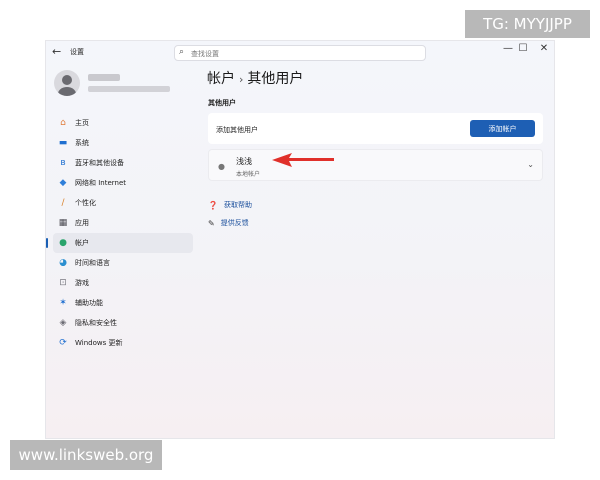  I want to click on sidebar-item-label: 网络和 Internet, so click(101, 183).